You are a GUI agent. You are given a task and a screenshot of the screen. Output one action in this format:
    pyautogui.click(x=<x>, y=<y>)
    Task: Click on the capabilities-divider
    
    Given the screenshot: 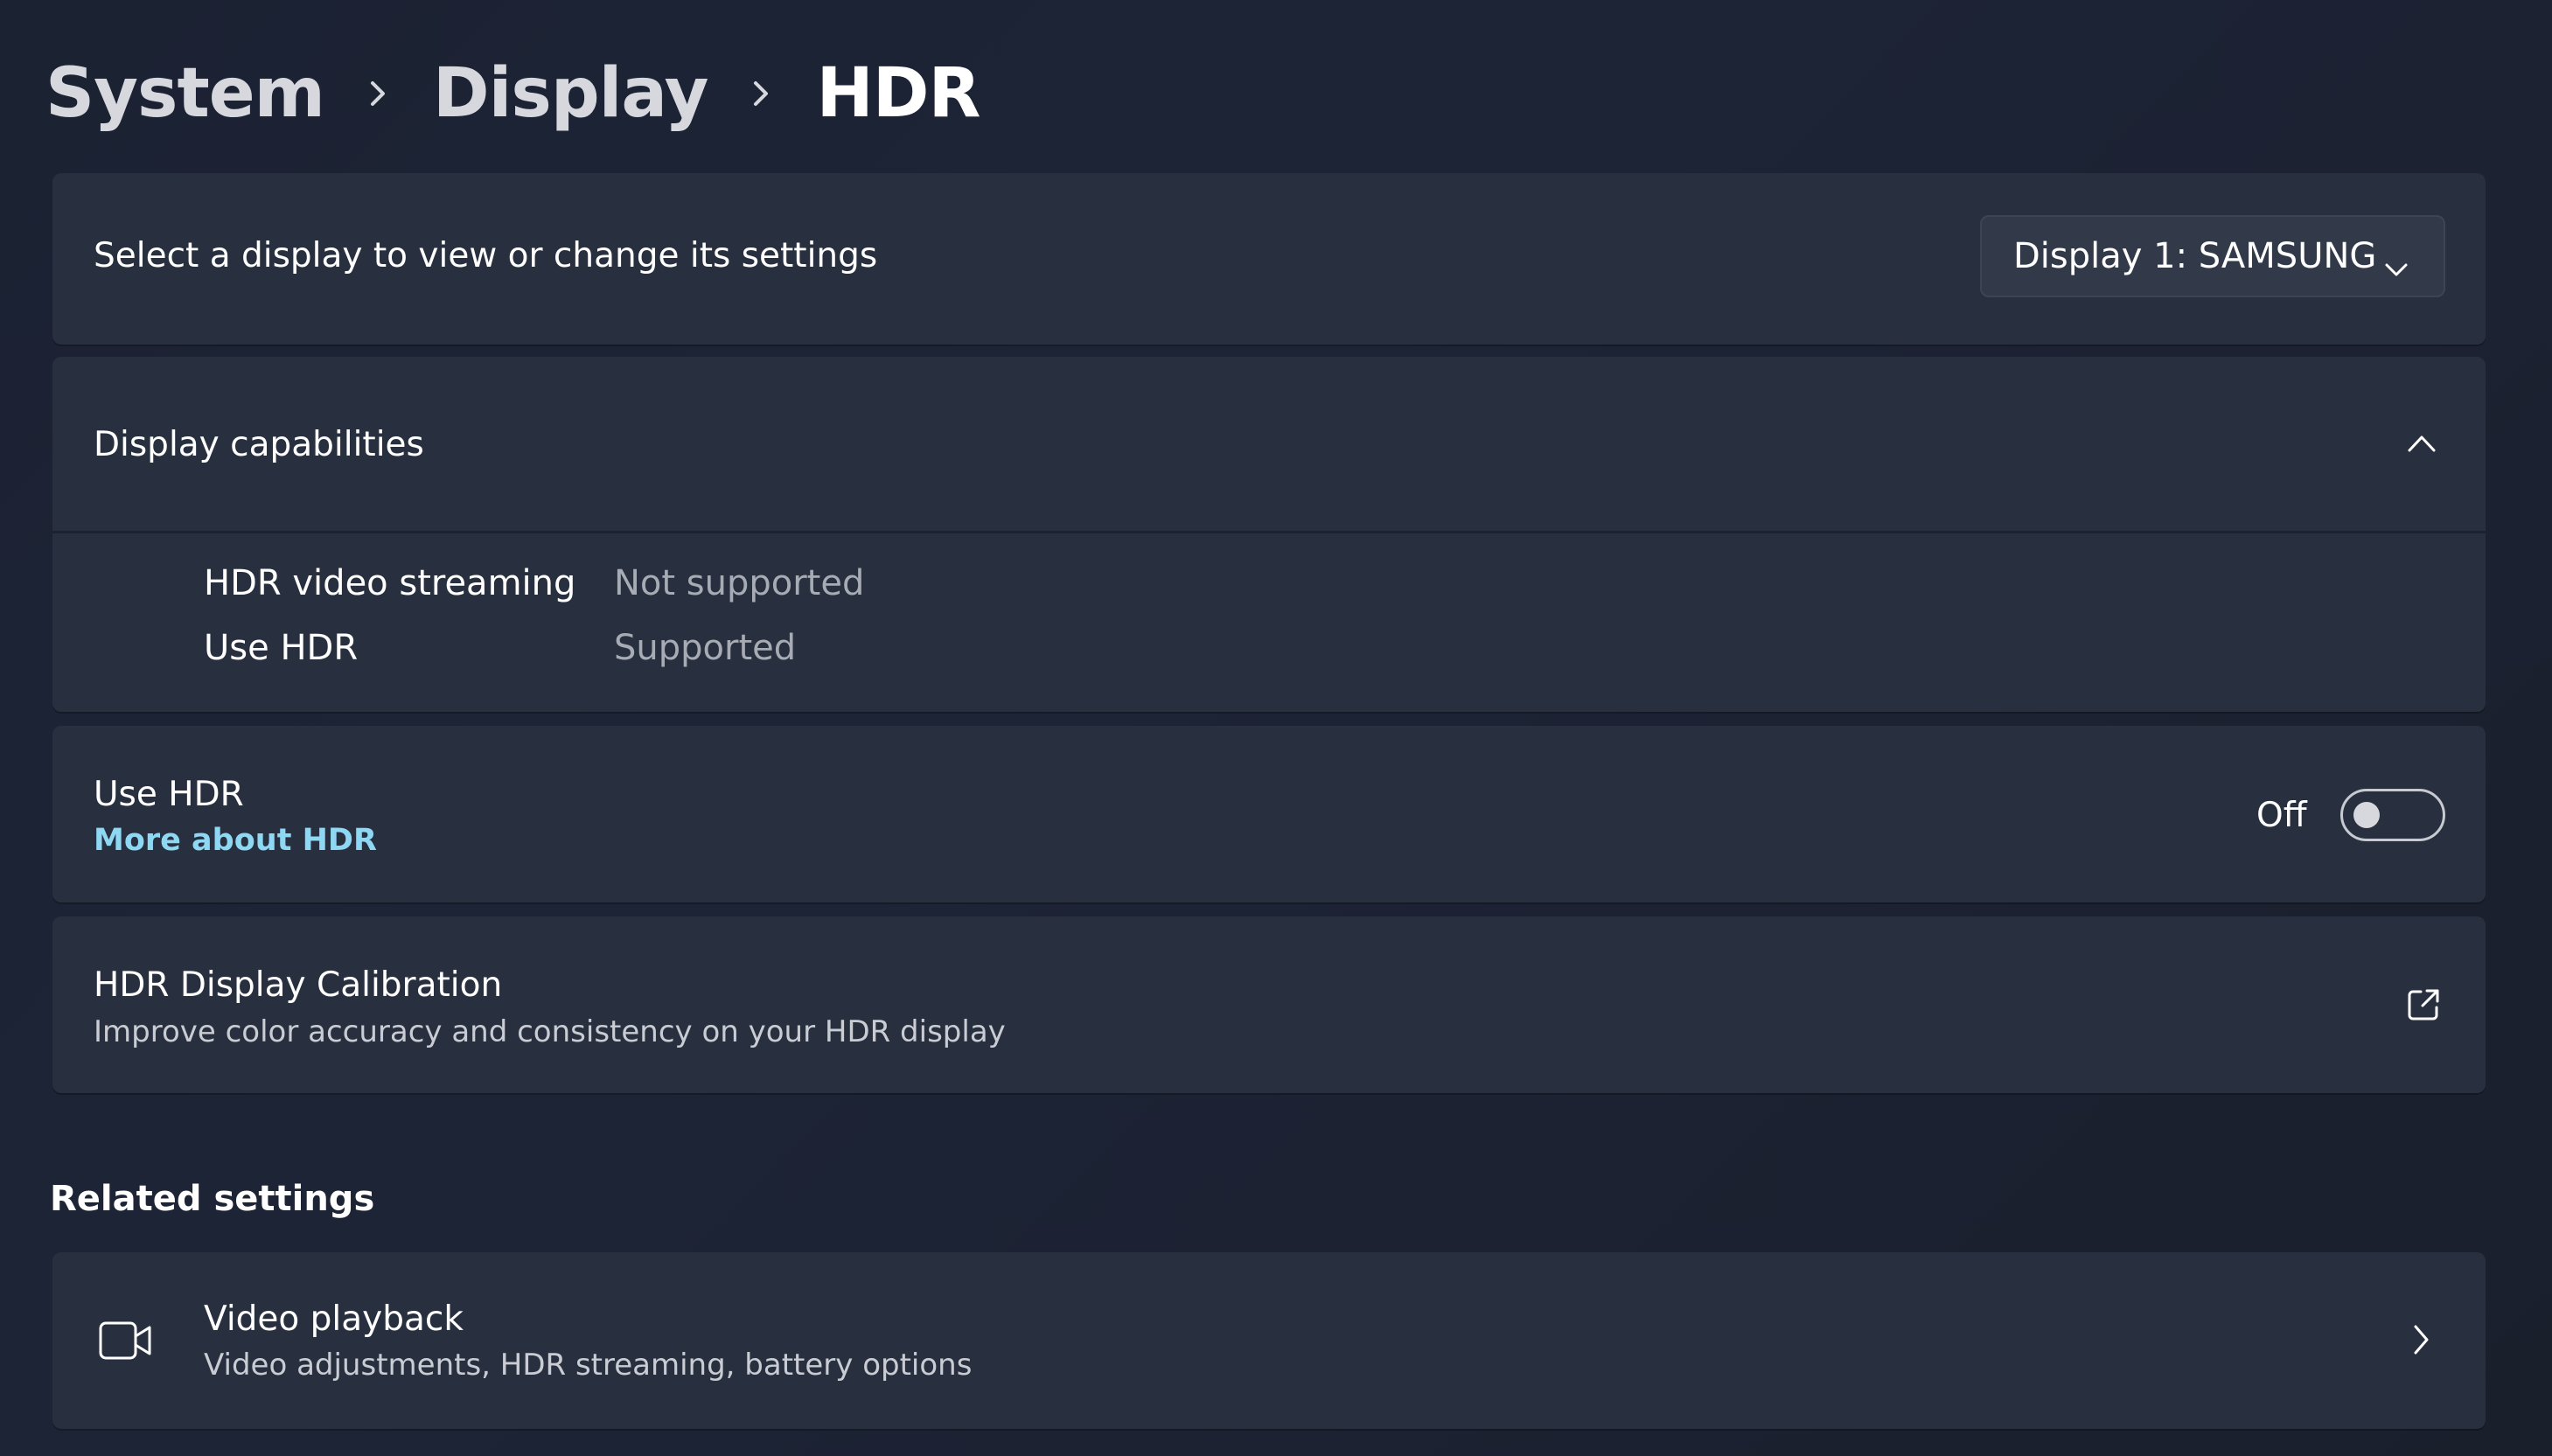 What is the action you would take?
    pyautogui.click(x=1269, y=532)
    